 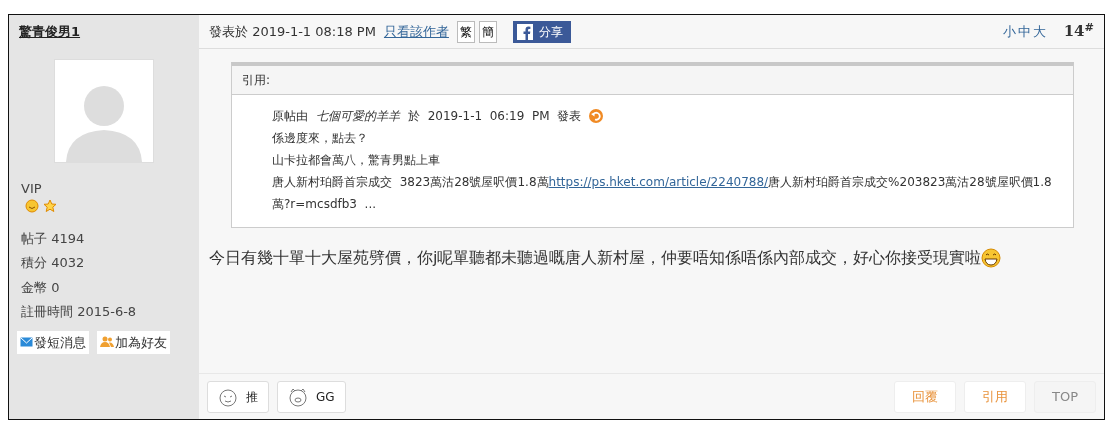 I want to click on user-stat: 註冊時間 2015-6-8, so click(x=79, y=312).